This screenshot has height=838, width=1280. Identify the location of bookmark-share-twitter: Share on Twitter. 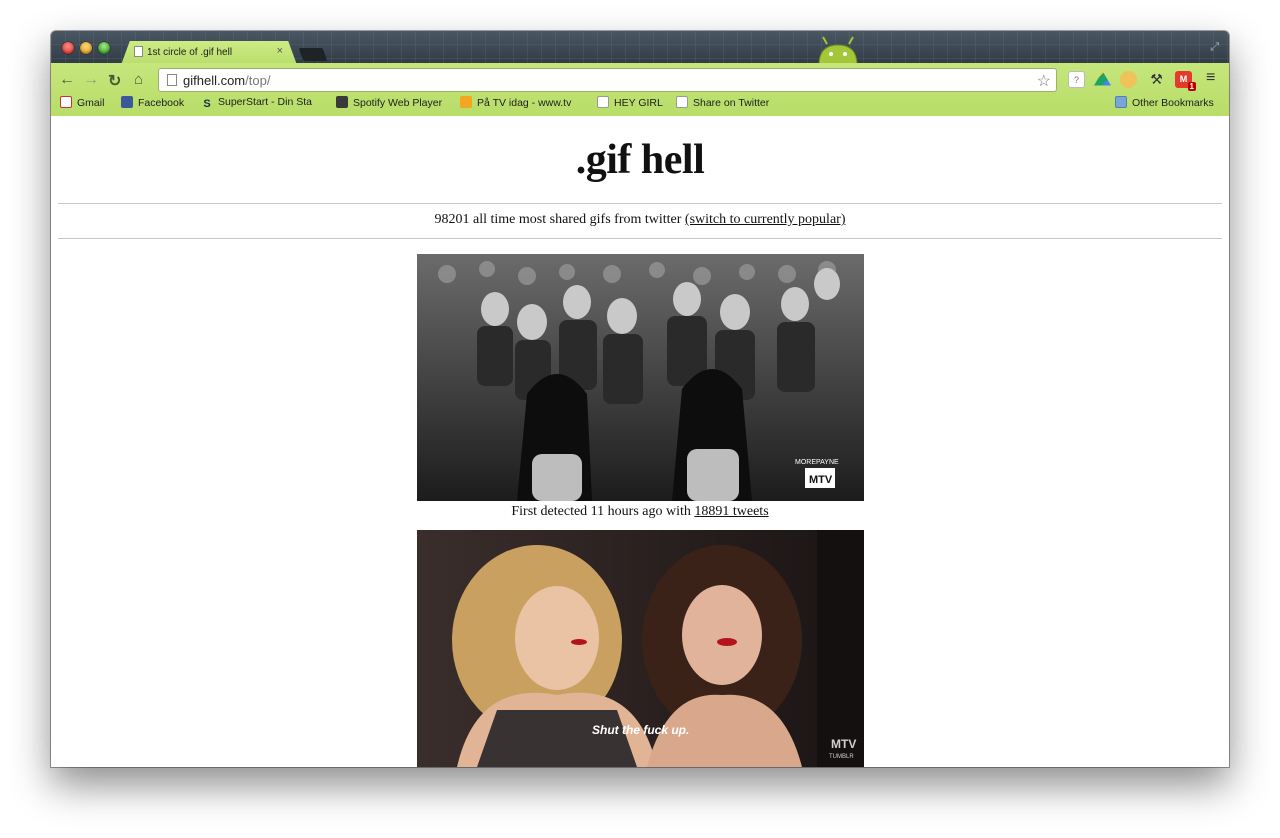
(722, 102).